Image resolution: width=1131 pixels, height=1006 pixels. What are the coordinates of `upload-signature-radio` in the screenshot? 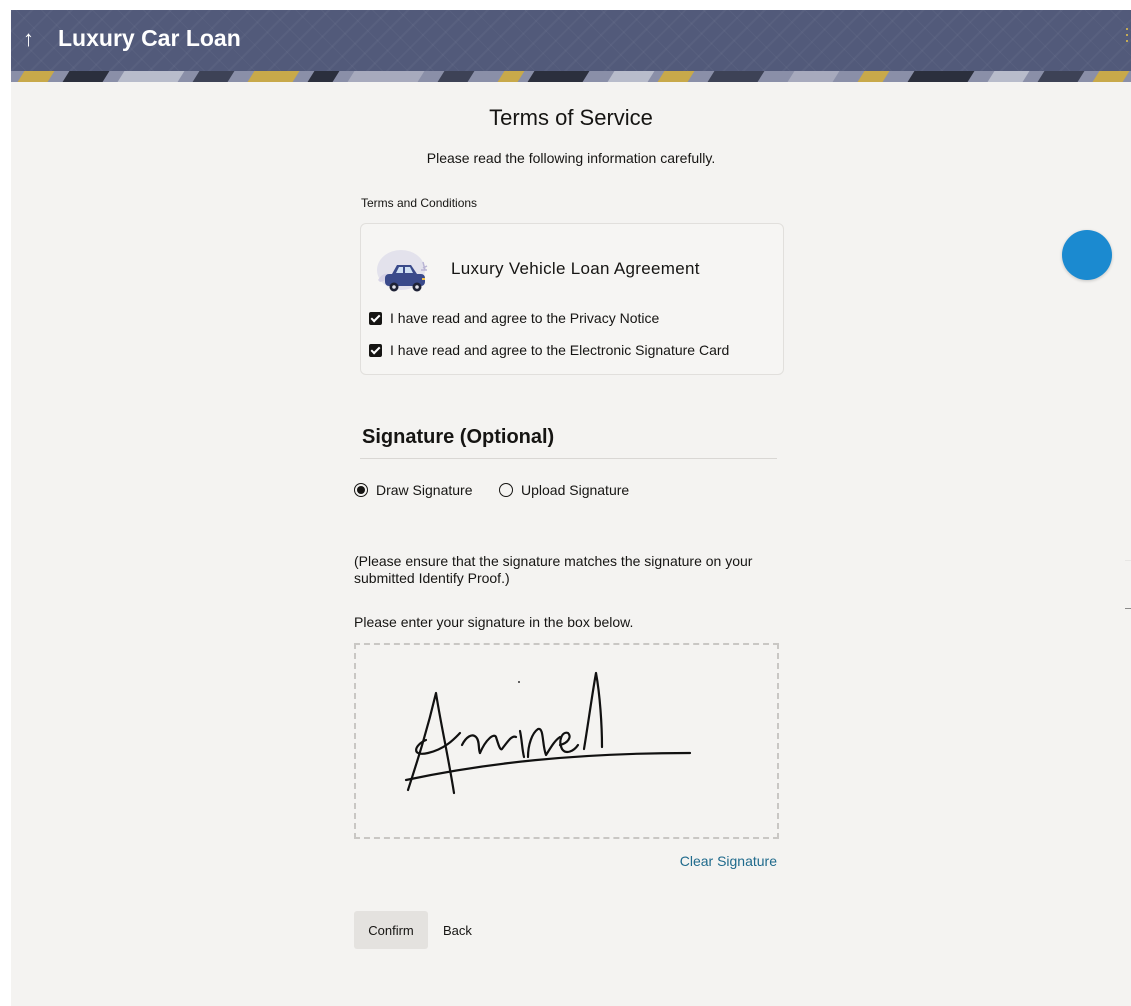 It's located at (506, 490).